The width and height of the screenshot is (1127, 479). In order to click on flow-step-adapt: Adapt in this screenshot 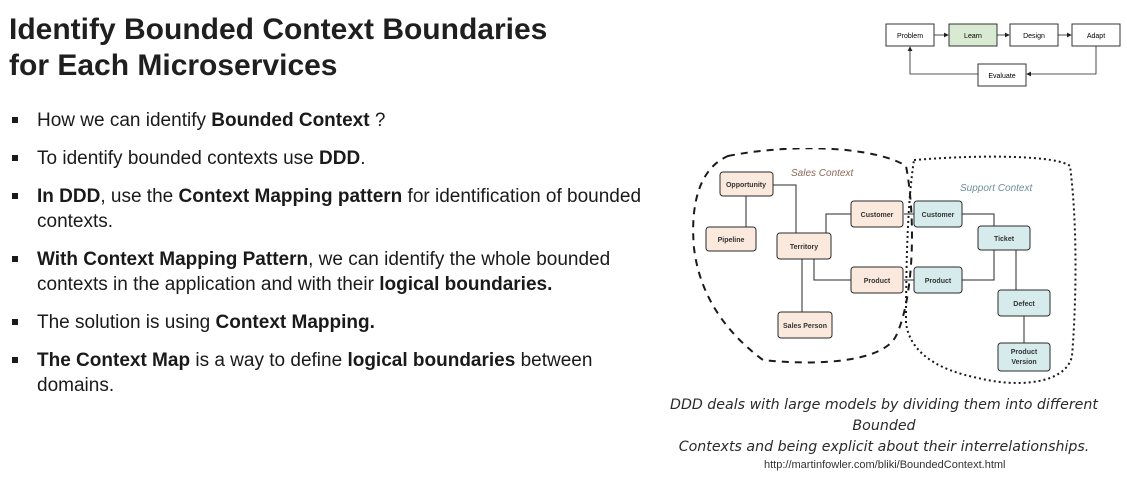, I will do `click(1096, 35)`.